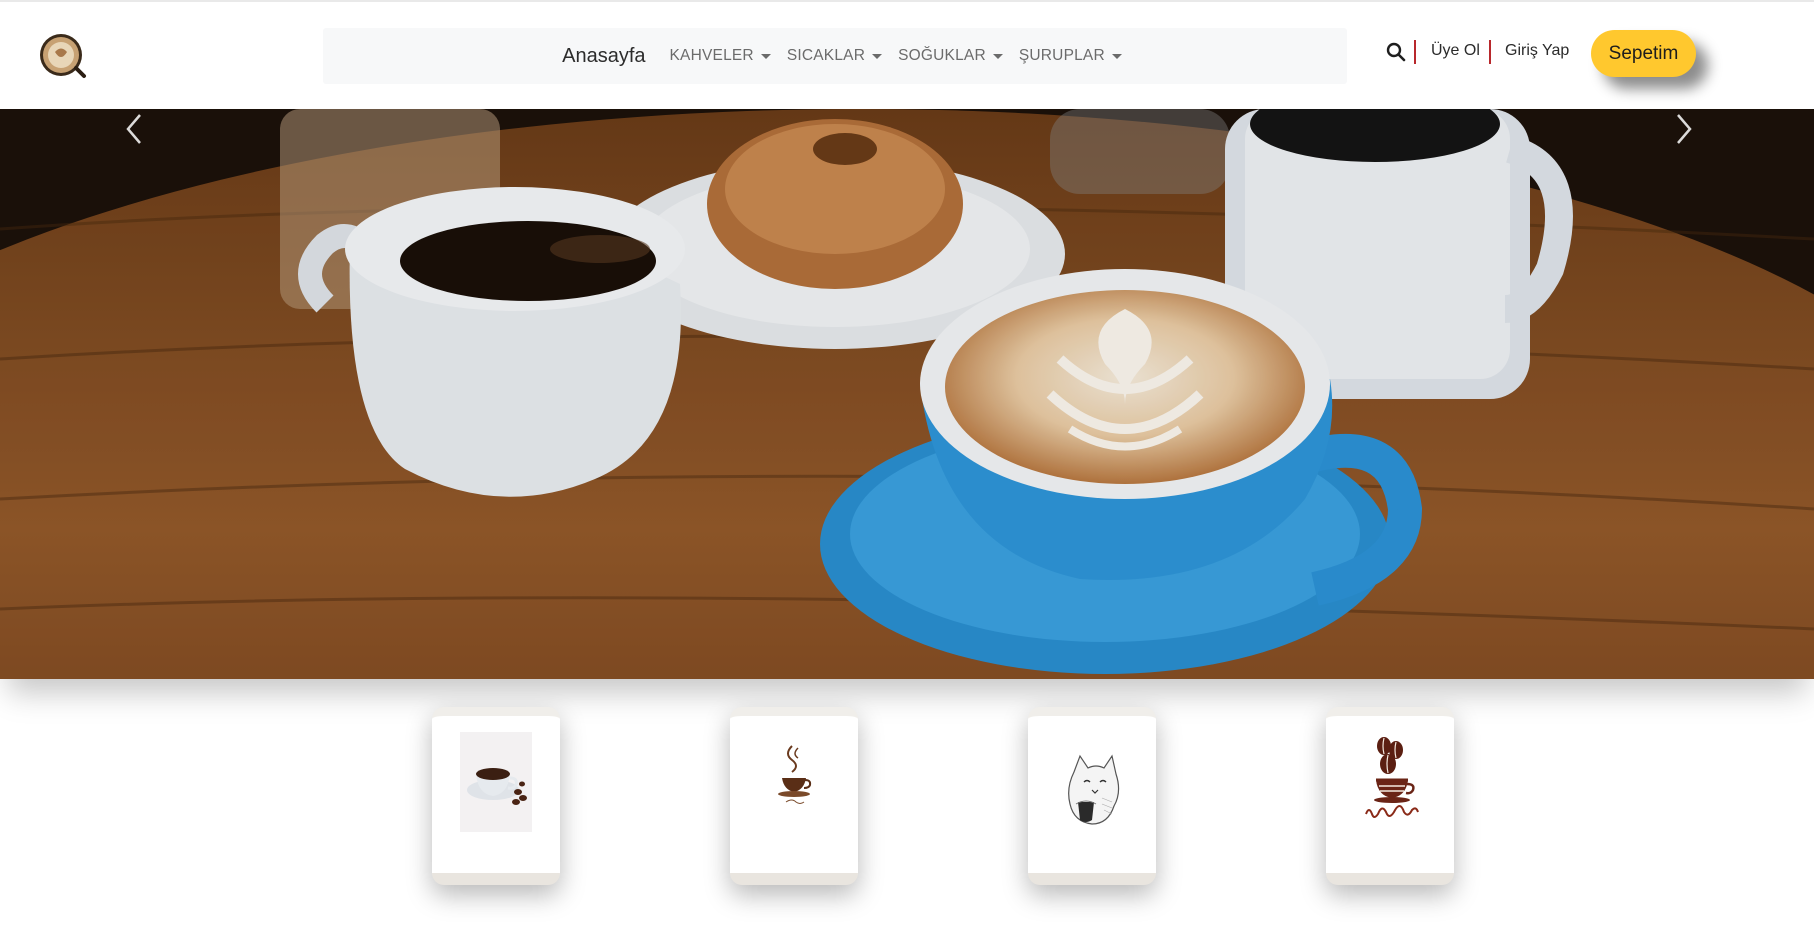 This screenshot has width=1814, height=941. Describe the element at coordinates (795, 774) in the screenshot. I see `steaming-coffee-cup-icon` at that location.